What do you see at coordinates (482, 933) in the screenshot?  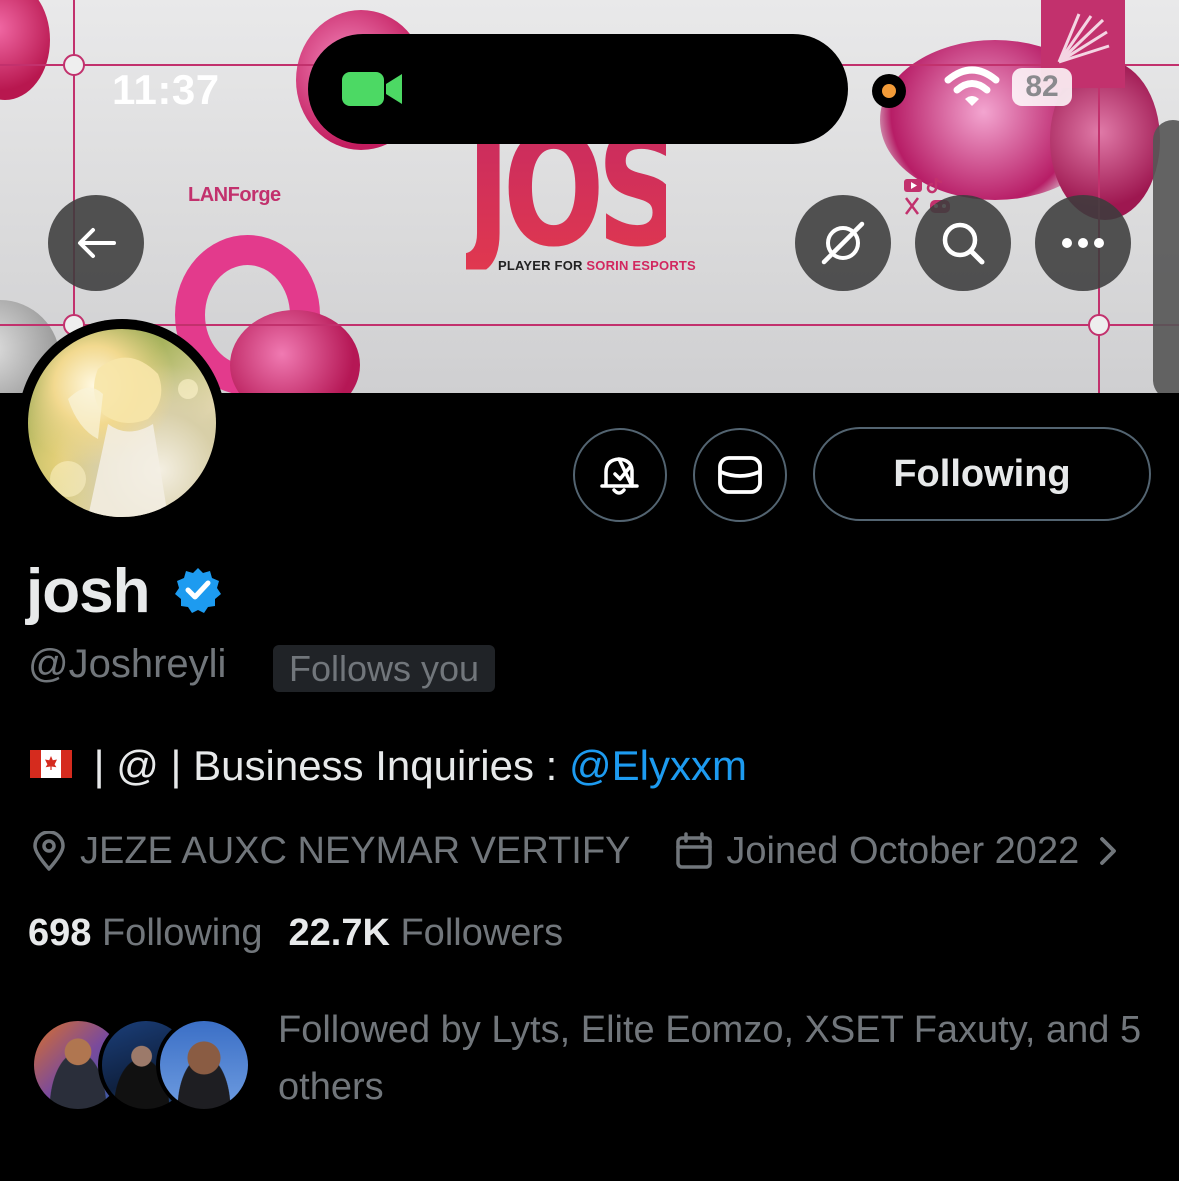 I see `followers-label: Followers` at bounding box center [482, 933].